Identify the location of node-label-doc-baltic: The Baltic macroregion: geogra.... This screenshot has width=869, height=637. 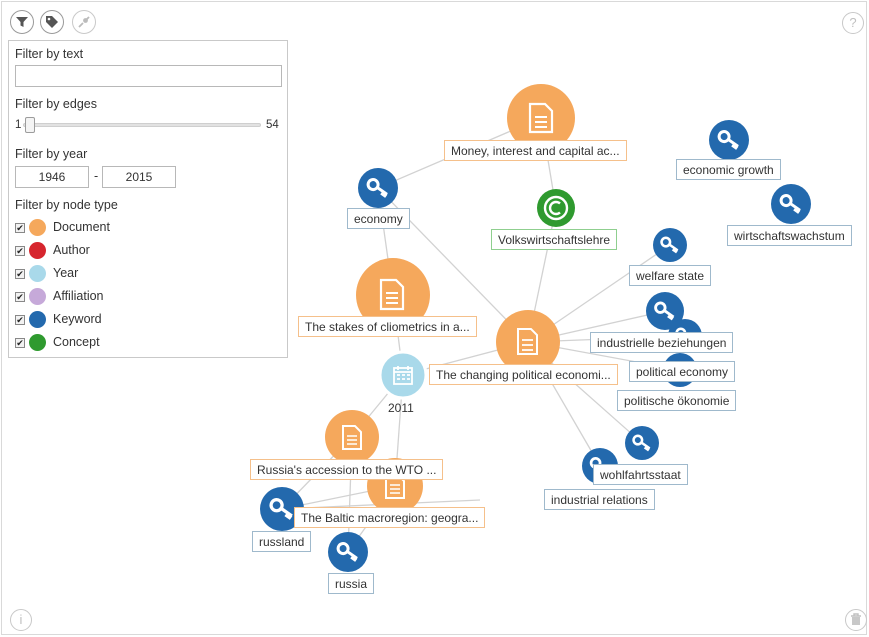
(390, 517).